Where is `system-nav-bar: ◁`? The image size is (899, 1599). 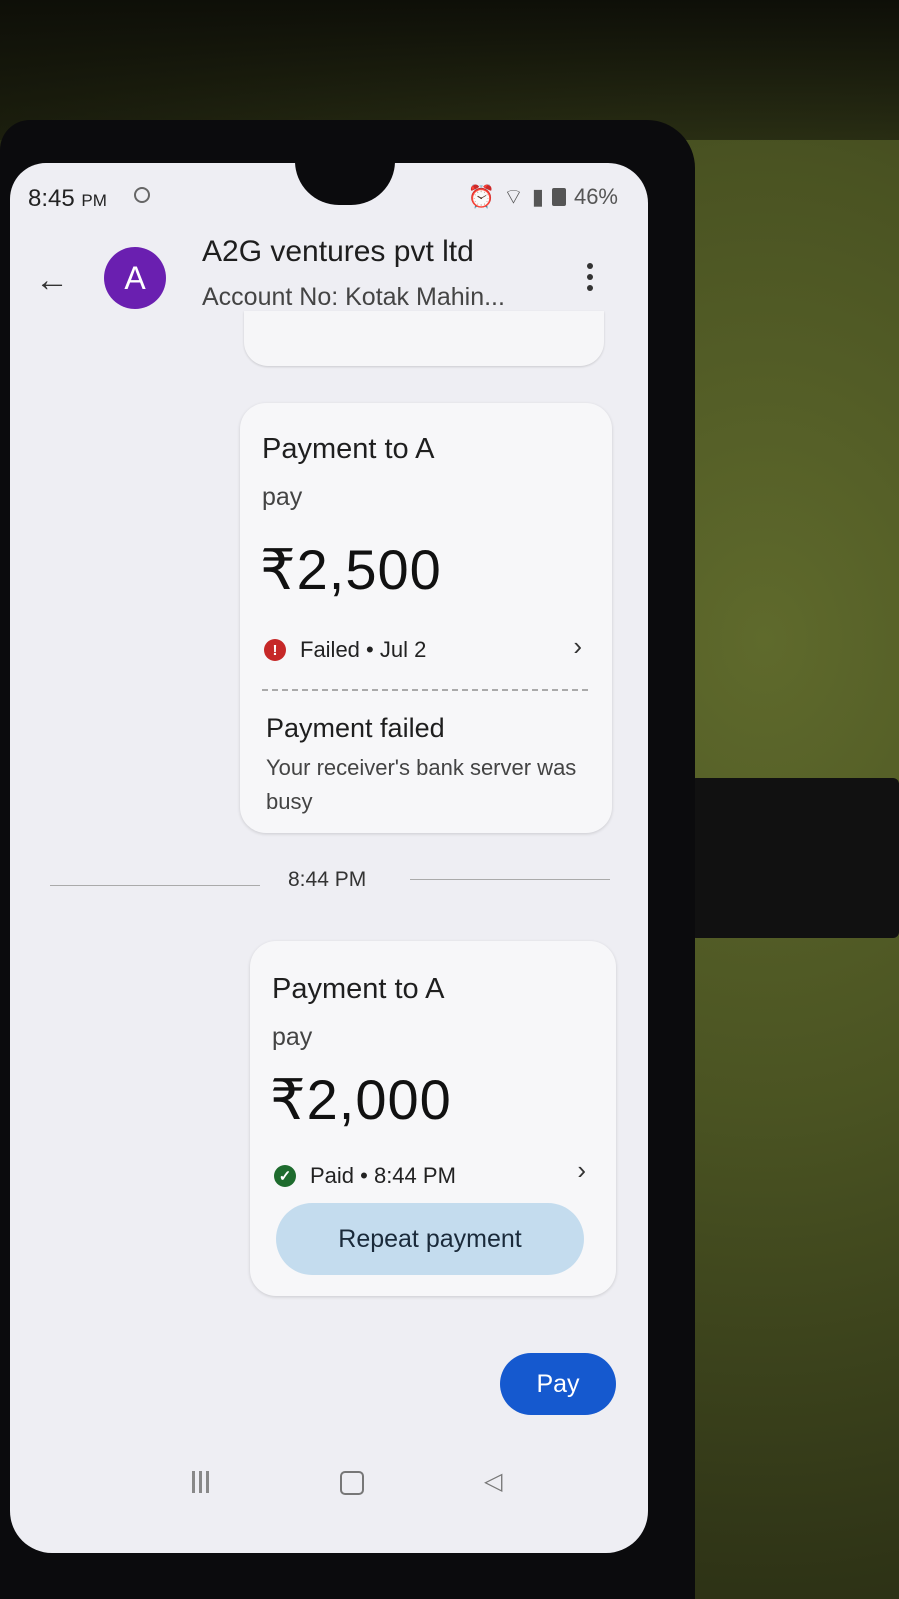
system-nav-bar: ◁ is located at coordinates (329, 1488).